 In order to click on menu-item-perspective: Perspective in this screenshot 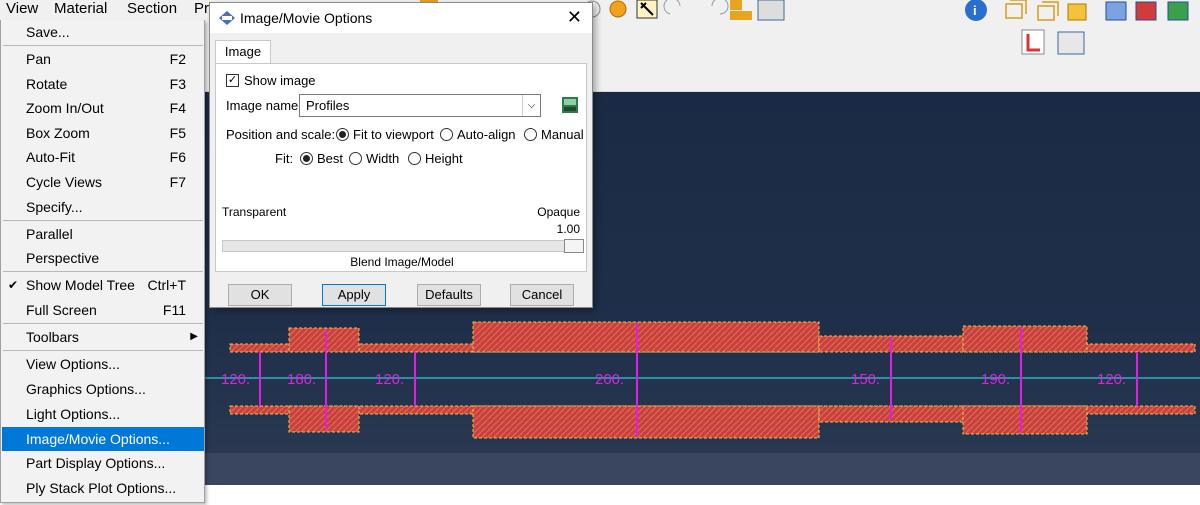, I will do `click(103, 258)`.